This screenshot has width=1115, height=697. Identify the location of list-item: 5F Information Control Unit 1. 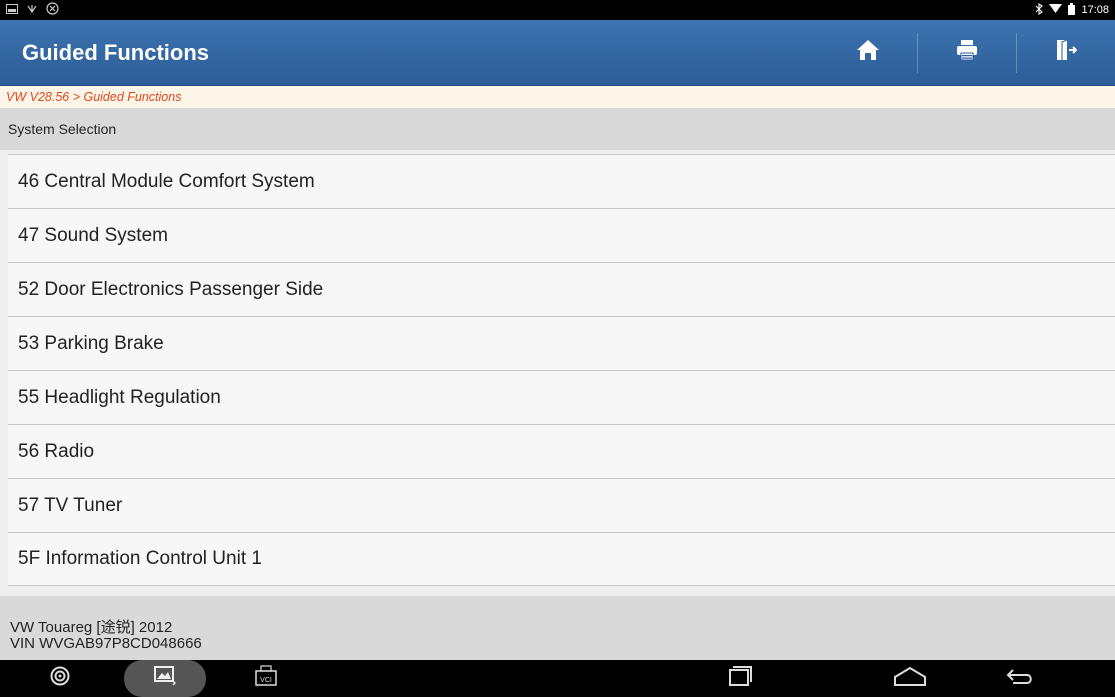
(561, 559).